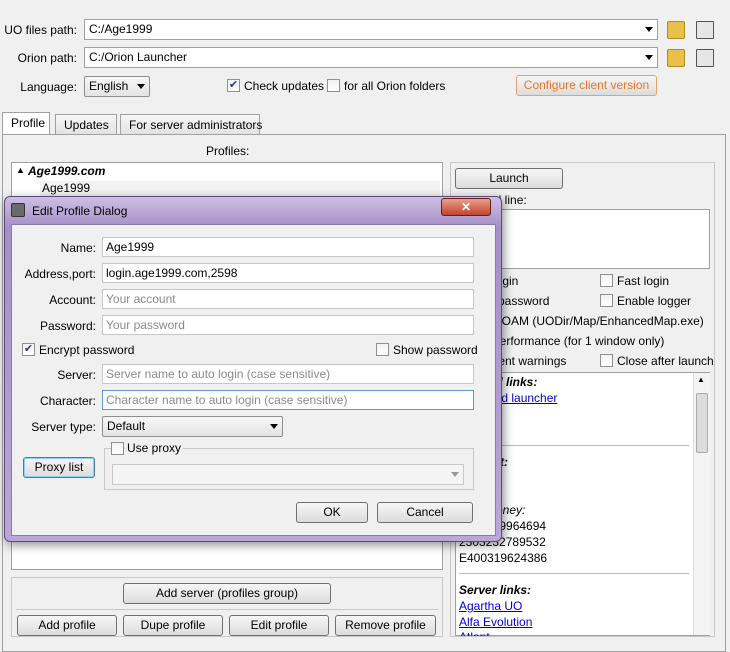 This screenshot has width=730, height=652. What do you see at coordinates (67, 326) in the screenshot?
I see `password-label: Password:` at bounding box center [67, 326].